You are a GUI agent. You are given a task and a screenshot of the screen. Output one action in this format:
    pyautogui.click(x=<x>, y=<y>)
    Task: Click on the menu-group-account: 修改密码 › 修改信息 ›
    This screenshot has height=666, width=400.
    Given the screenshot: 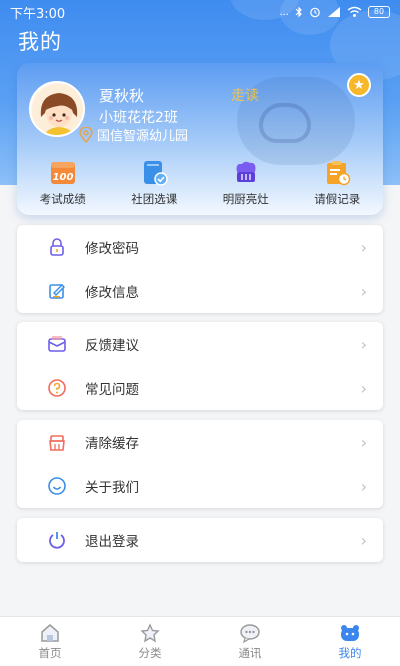 What is the action you would take?
    pyautogui.click(x=200, y=269)
    